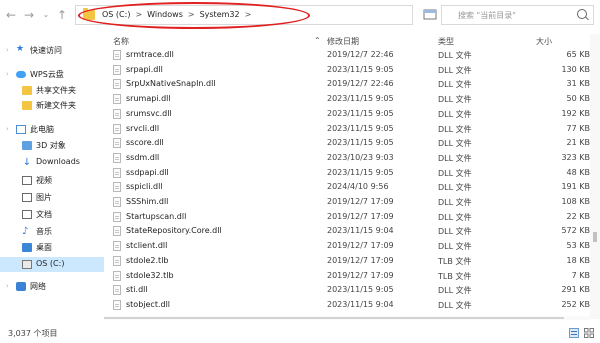 The width and height of the screenshot is (600, 343). What do you see at coordinates (52, 180) in the screenshot?
I see `sidebar-item-videos: 视频` at bounding box center [52, 180].